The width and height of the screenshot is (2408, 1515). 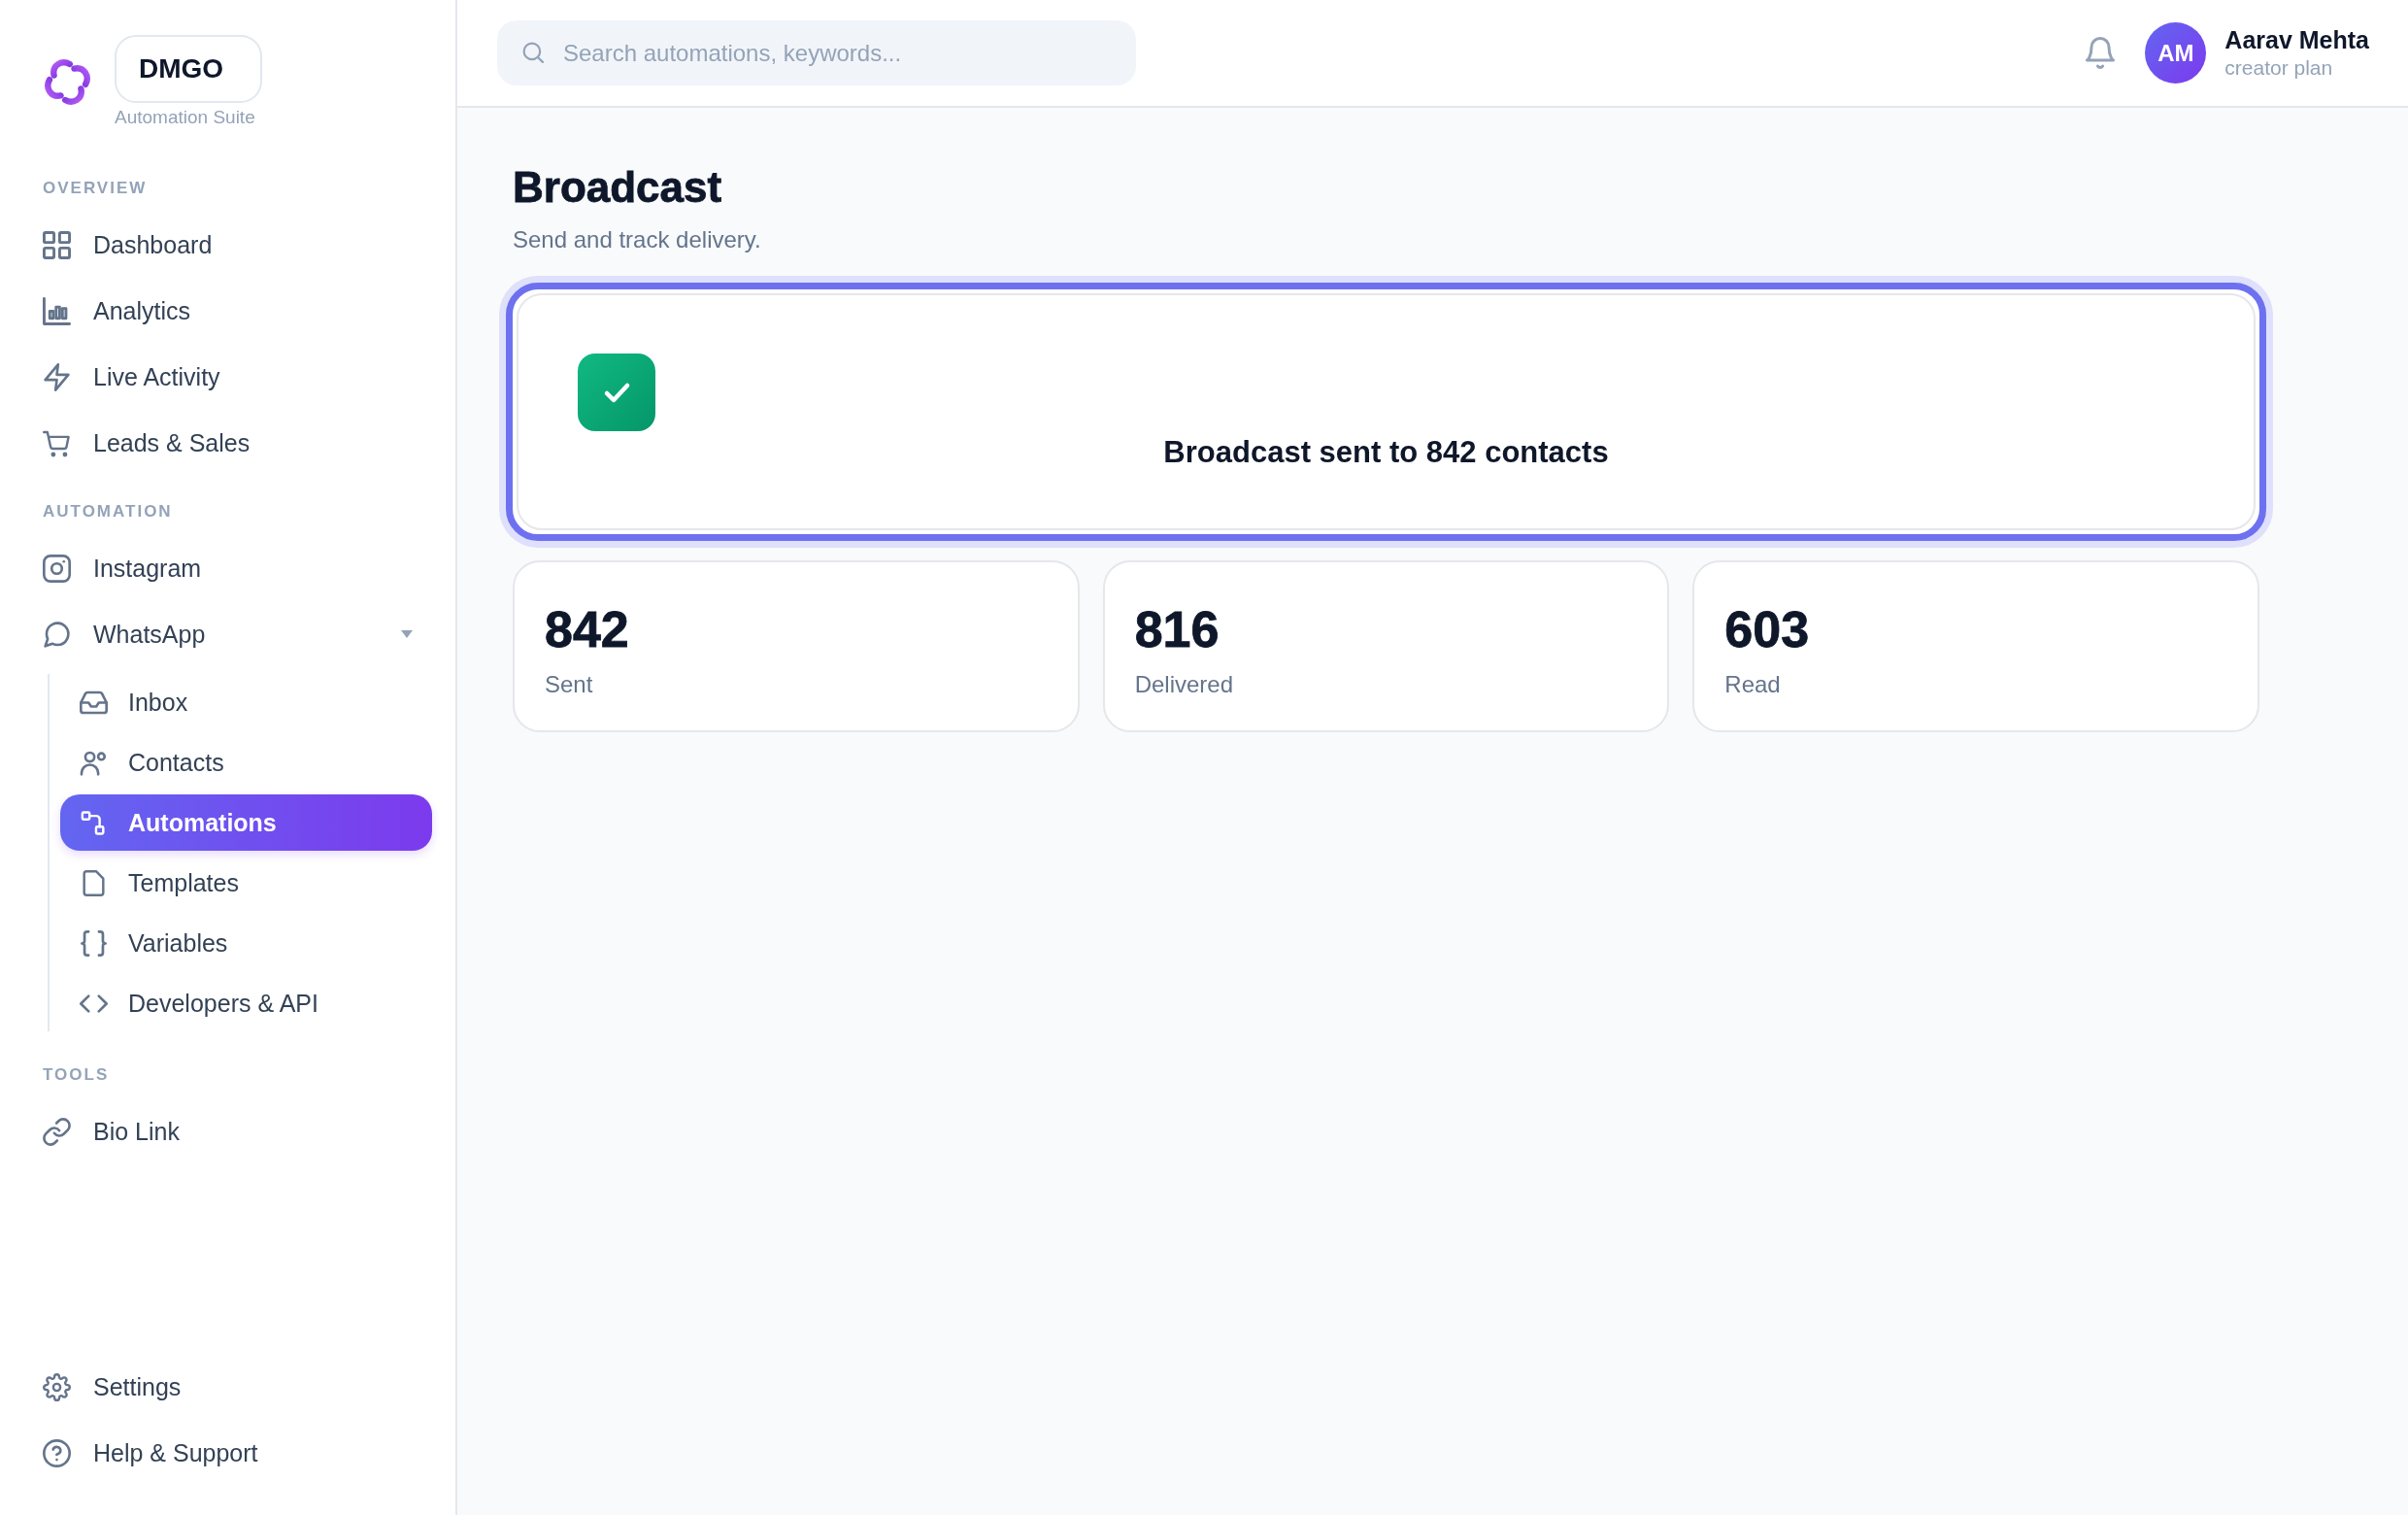 What do you see at coordinates (569, 684) in the screenshot?
I see `stat-label: Sent` at bounding box center [569, 684].